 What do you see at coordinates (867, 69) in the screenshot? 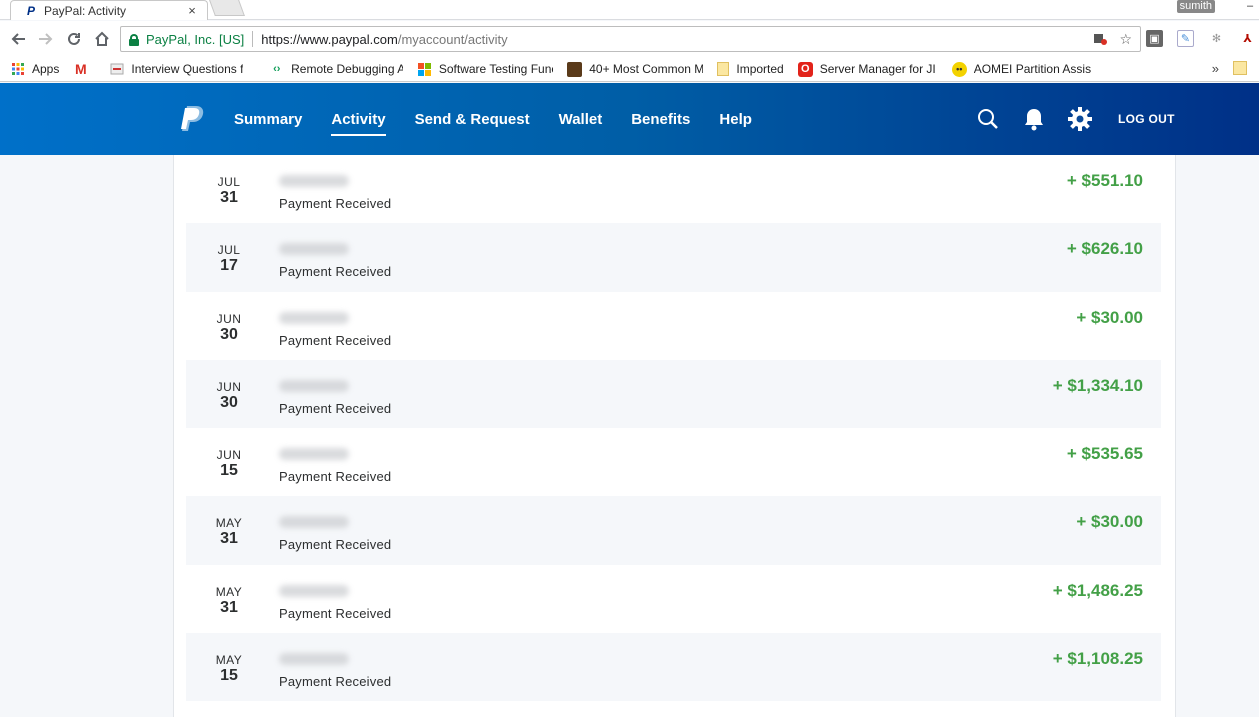
I see `bookmark-server-manager: O Server Manager for JI` at bounding box center [867, 69].